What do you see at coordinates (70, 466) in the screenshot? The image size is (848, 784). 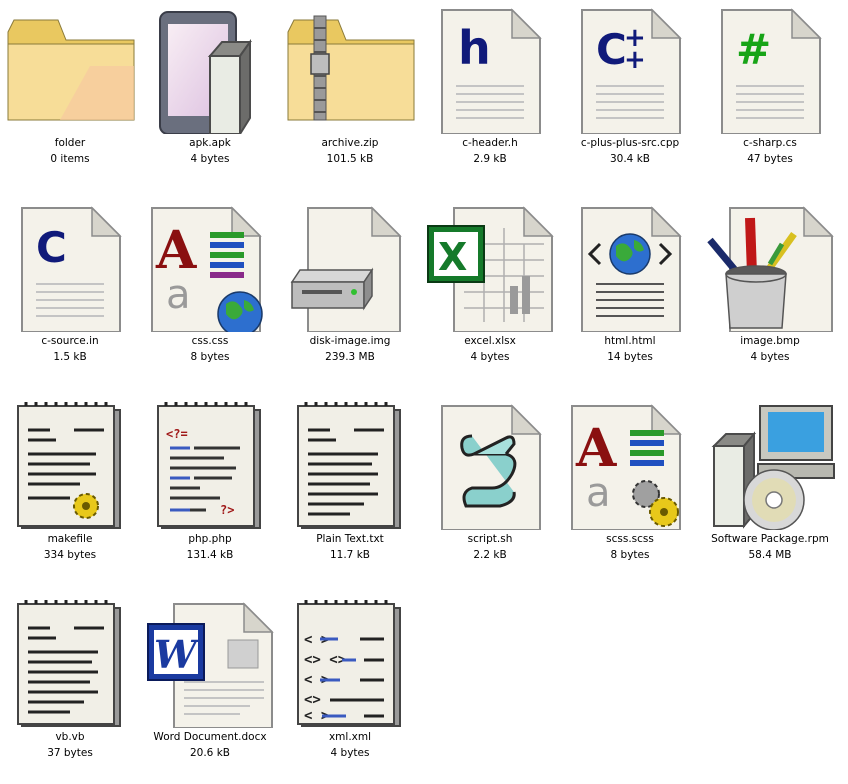 I see `makefile-gear-icon` at bounding box center [70, 466].